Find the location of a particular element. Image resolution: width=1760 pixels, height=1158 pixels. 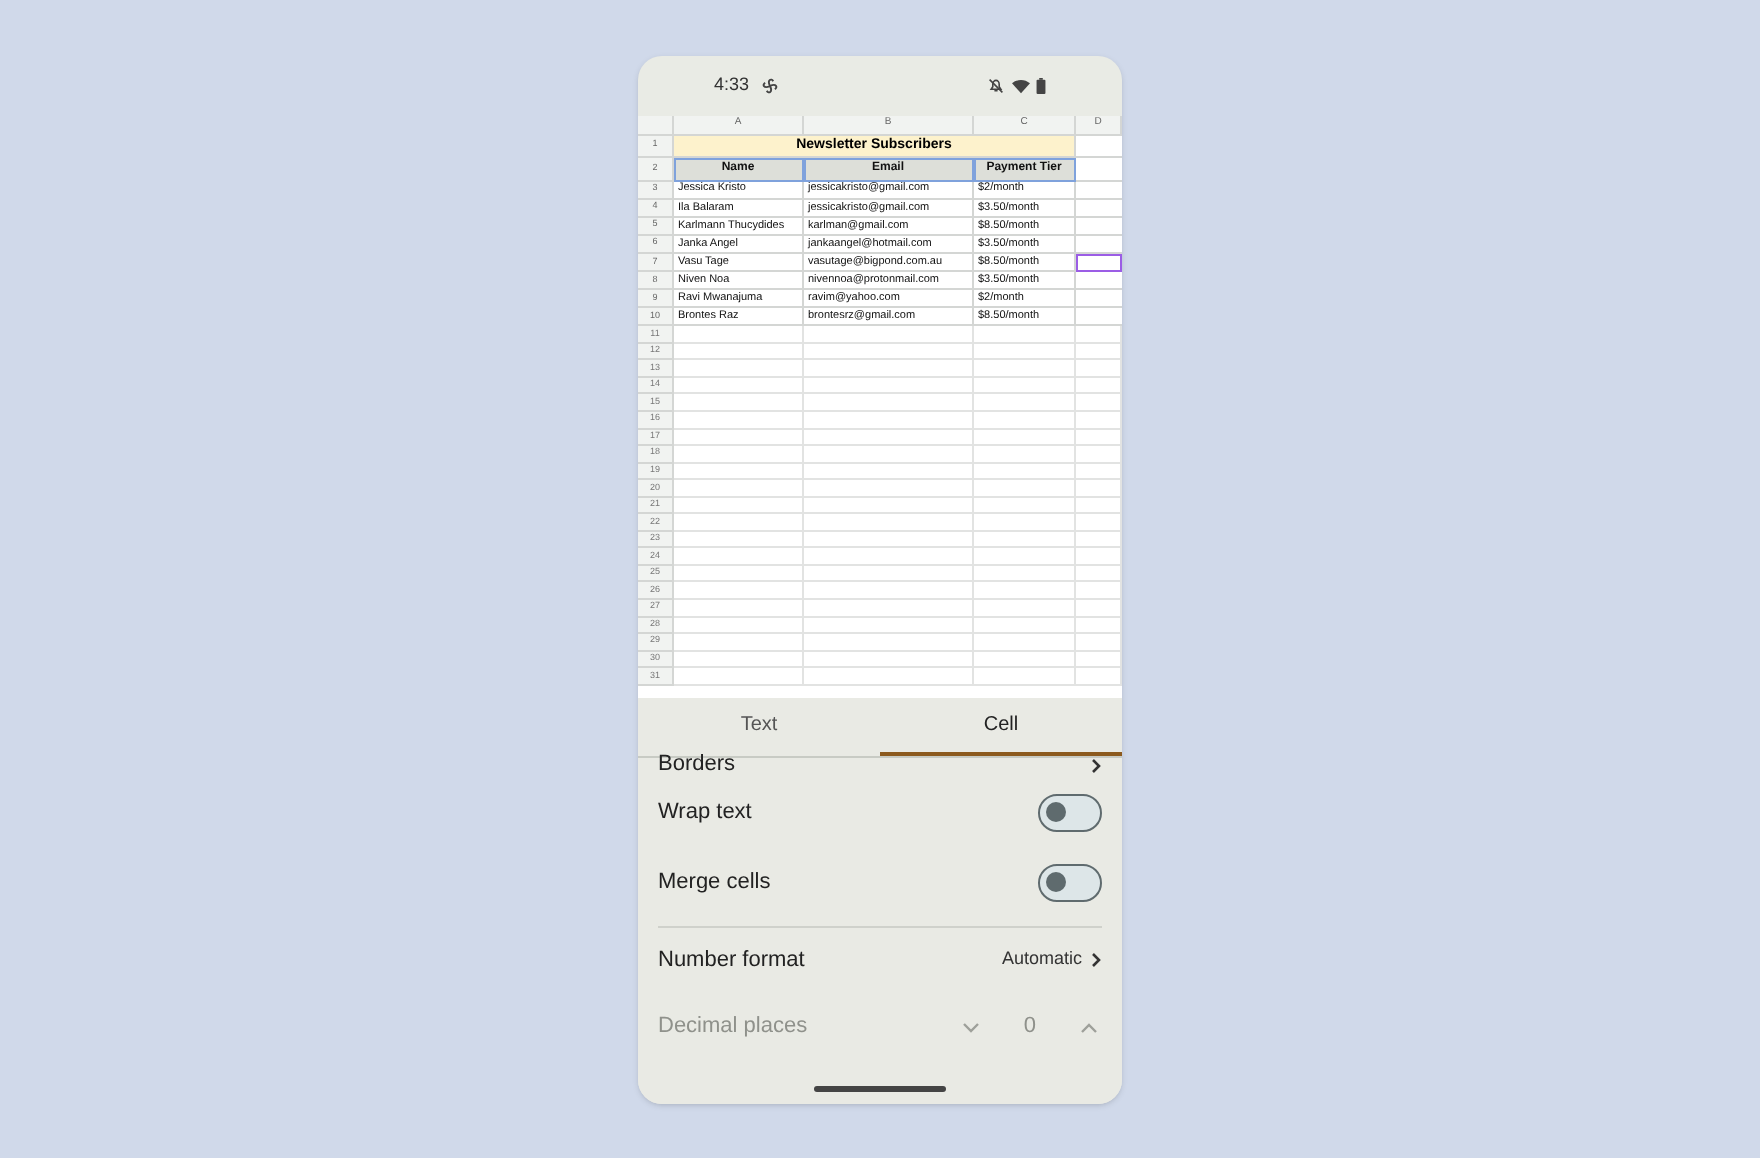

muted-bell-icon is located at coordinates (996, 85).